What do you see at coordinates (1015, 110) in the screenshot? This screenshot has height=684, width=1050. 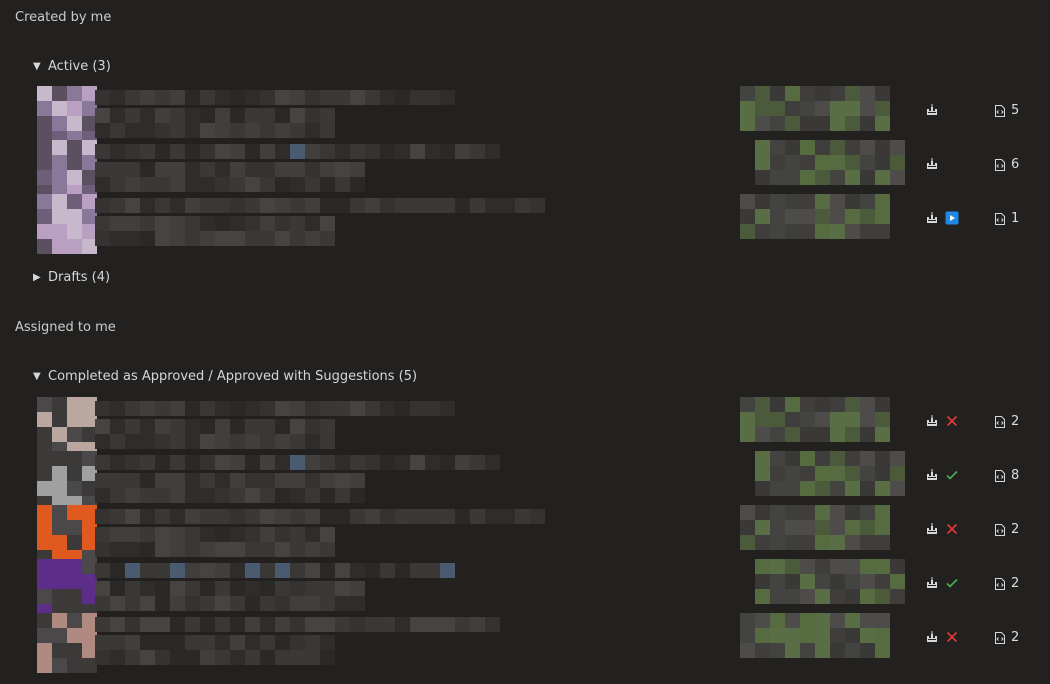 I see `file-count-value: 5` at bounding box center [1015, 110].